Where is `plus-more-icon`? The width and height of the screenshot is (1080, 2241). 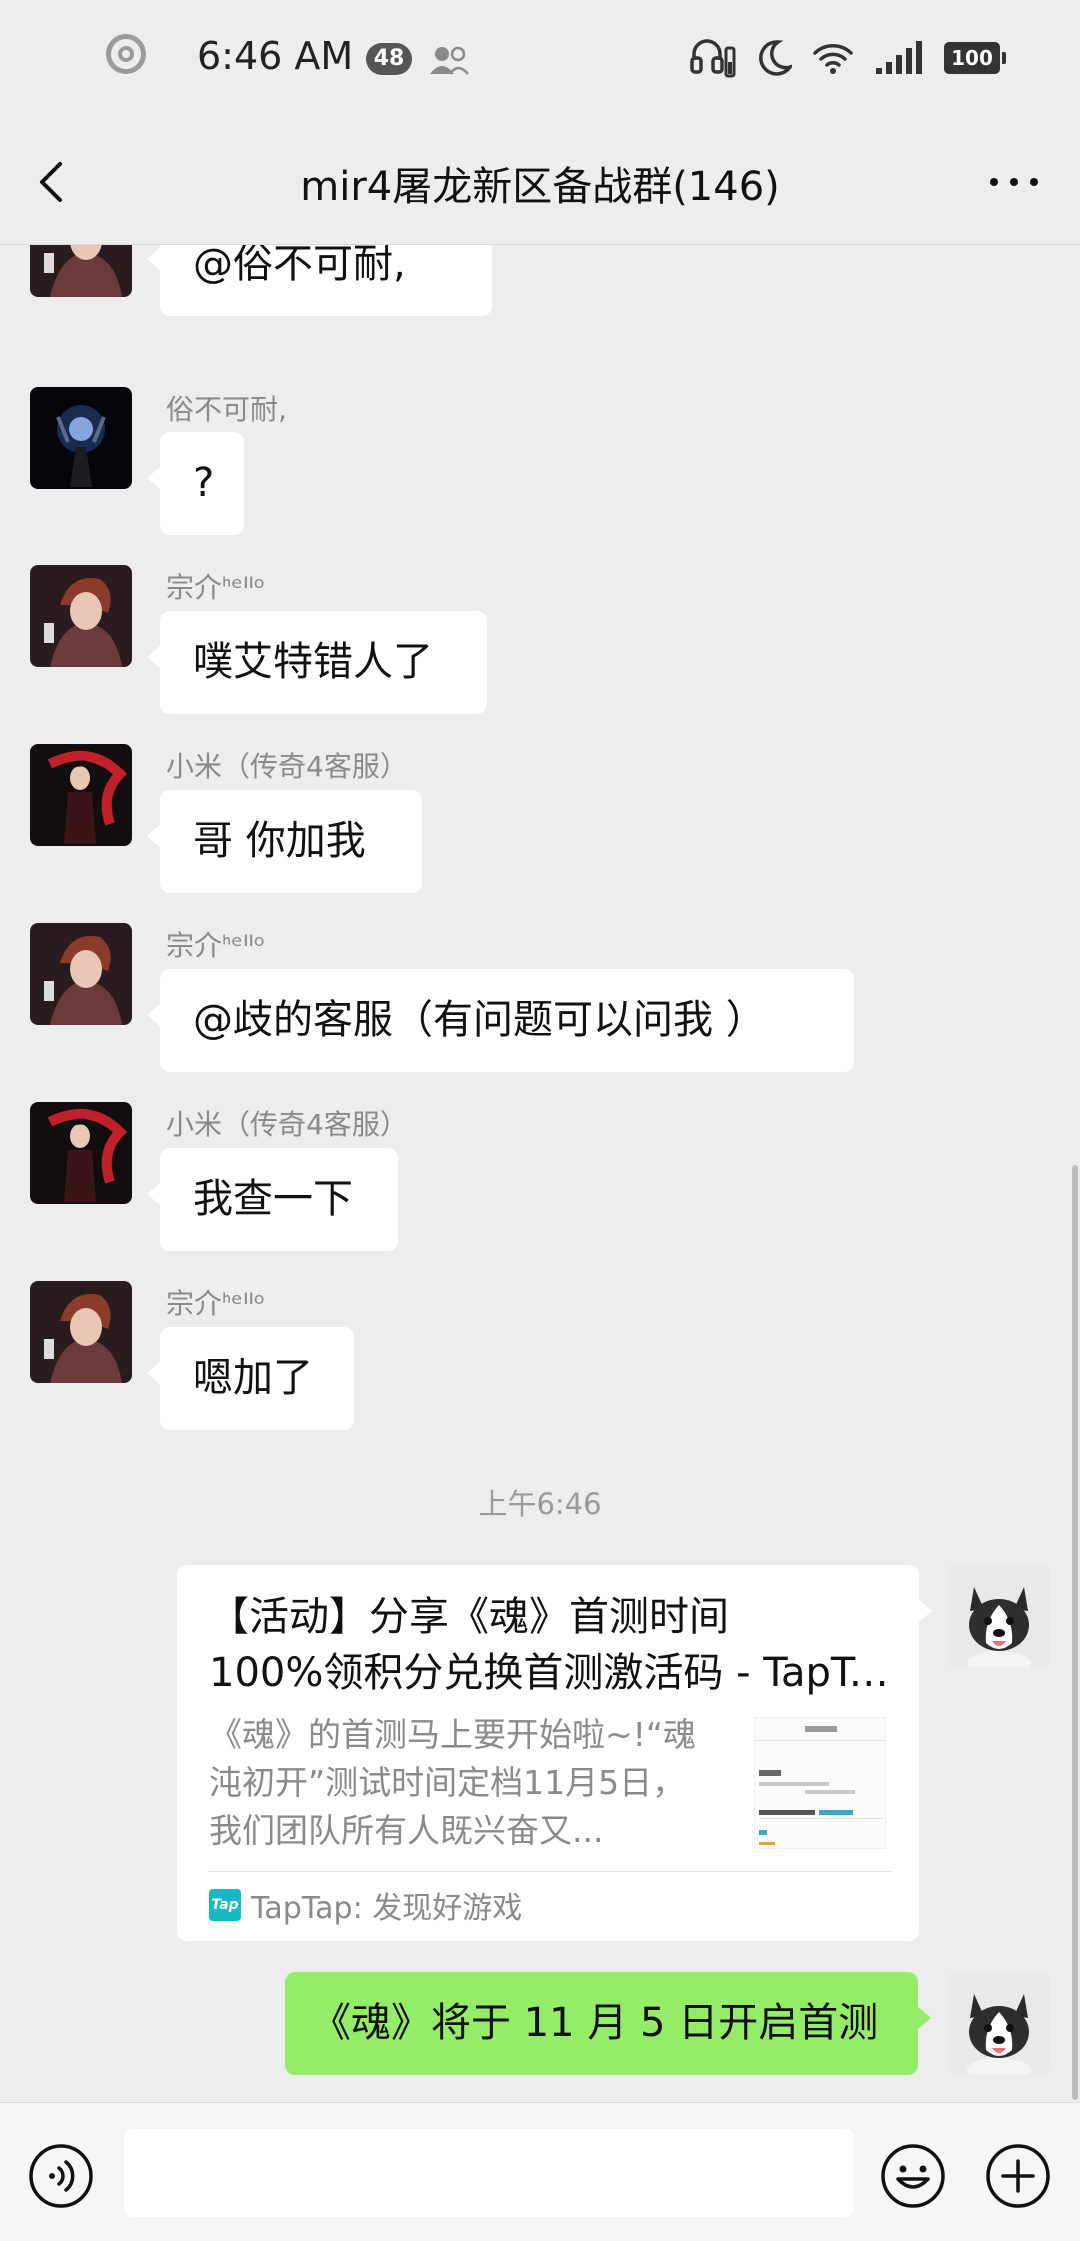 plus-more-icon is located at coordinates (1018, 2176).